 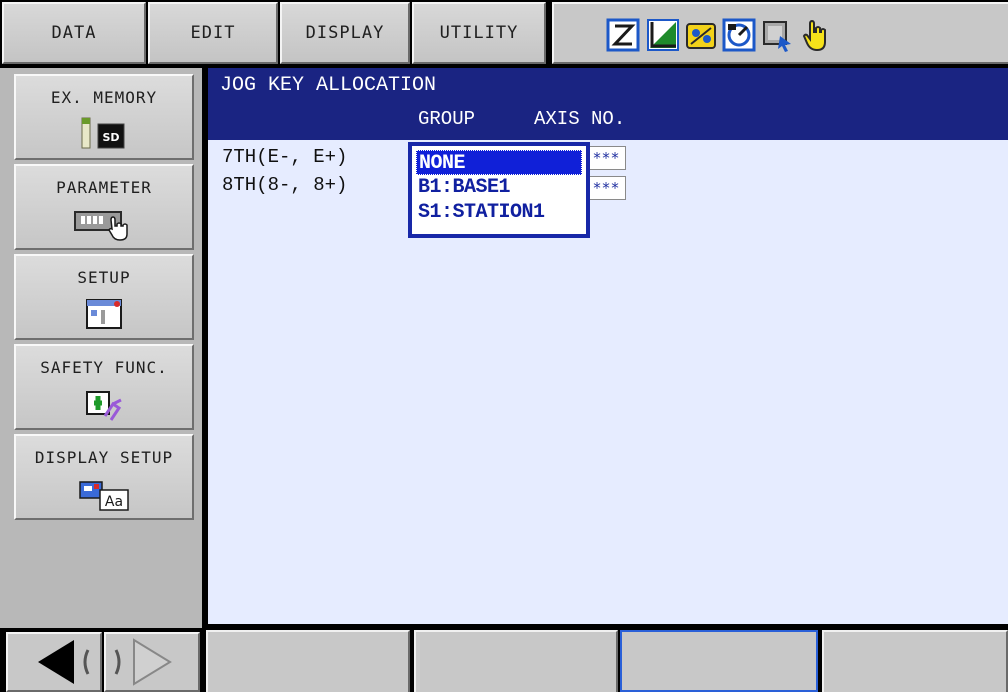 I want to click on menu-edit: EDIT, so click(x=213, y=33).